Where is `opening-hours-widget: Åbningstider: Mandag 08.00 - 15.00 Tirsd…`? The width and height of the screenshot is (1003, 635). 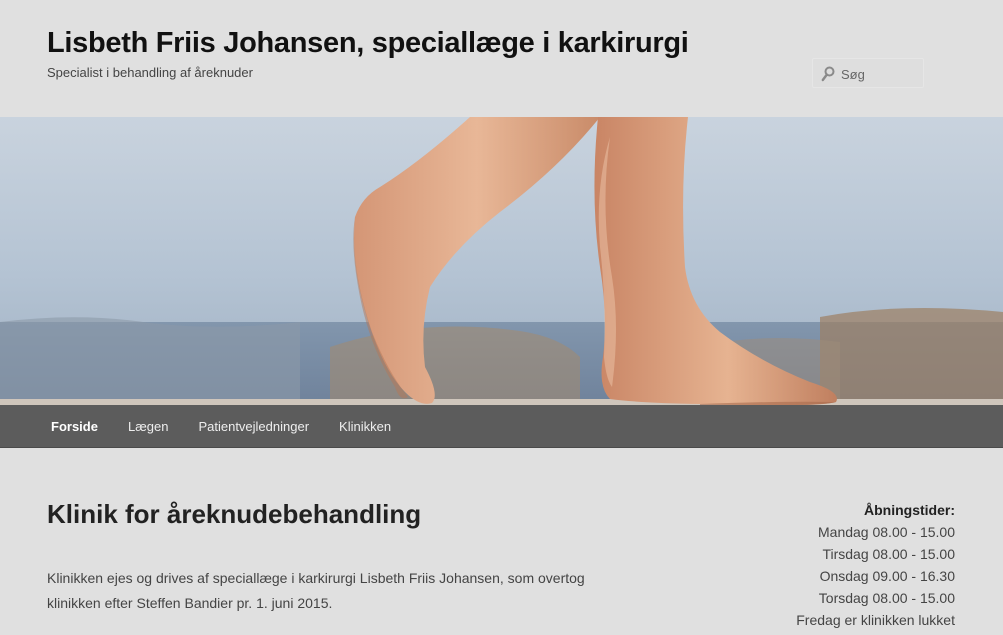
opening-hours-widget: Åbningstider: Mandag 08.00 - 15.00 Tirsd… is located at coordinates (845, 565).